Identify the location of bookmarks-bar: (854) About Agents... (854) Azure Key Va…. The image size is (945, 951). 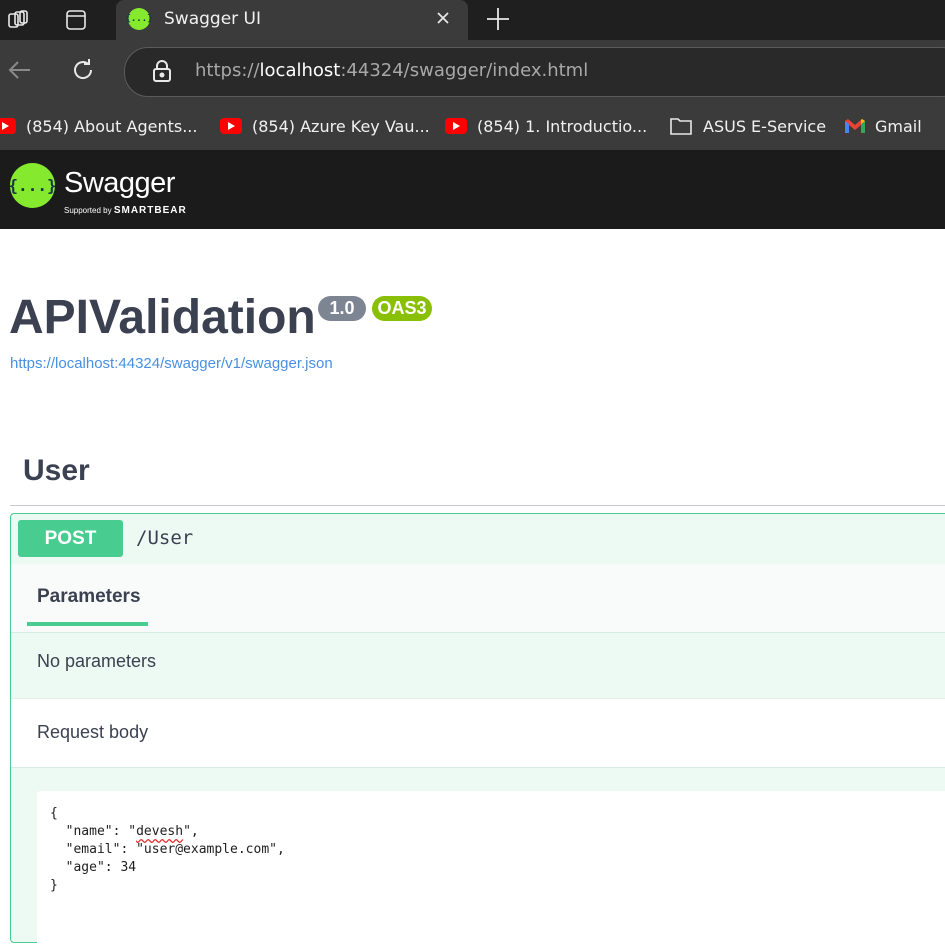
(472, 126).